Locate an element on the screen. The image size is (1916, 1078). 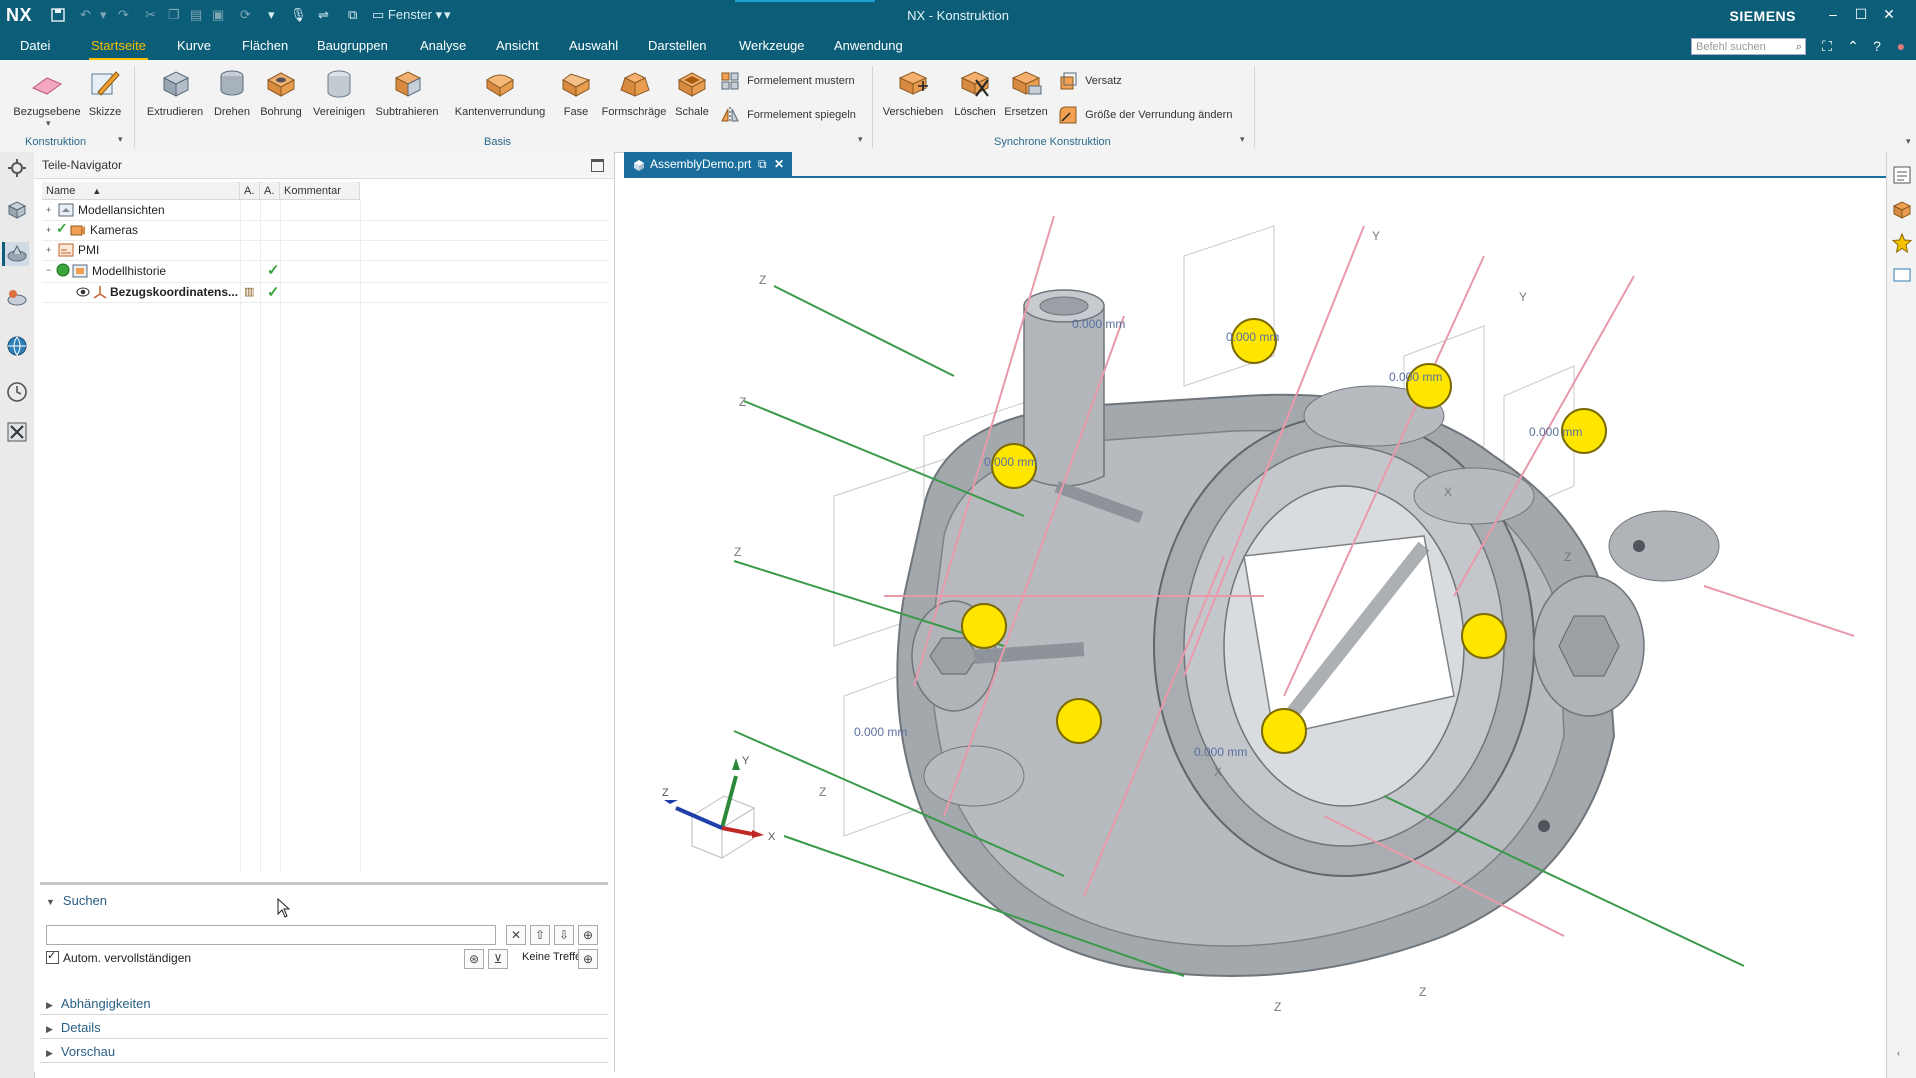
vorschau-section-header: ▶ Vorschau is located at coordinates (324, 1051).